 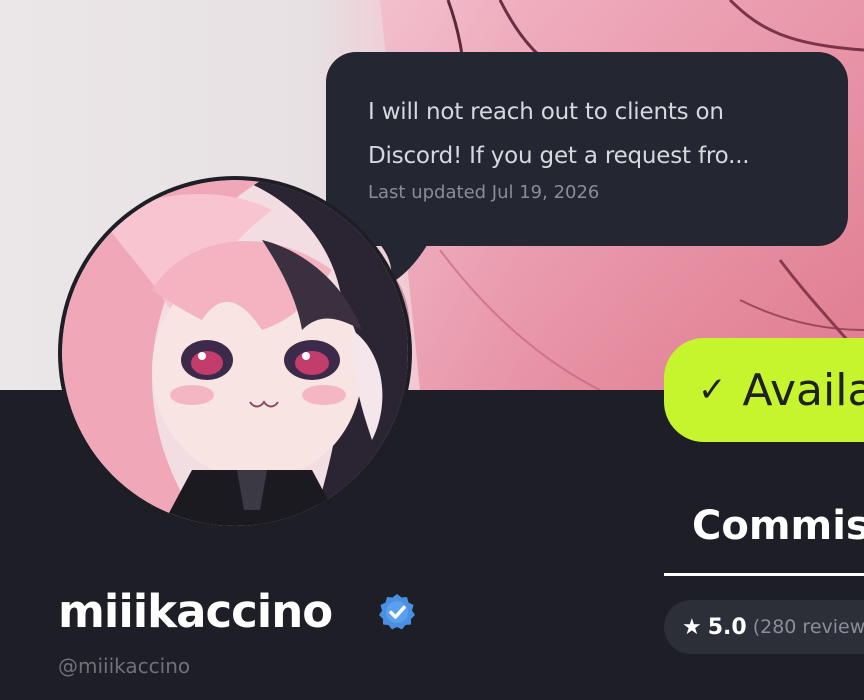 I want to click on availability-status-button: ✓ Available, so click(x=764, y=390).